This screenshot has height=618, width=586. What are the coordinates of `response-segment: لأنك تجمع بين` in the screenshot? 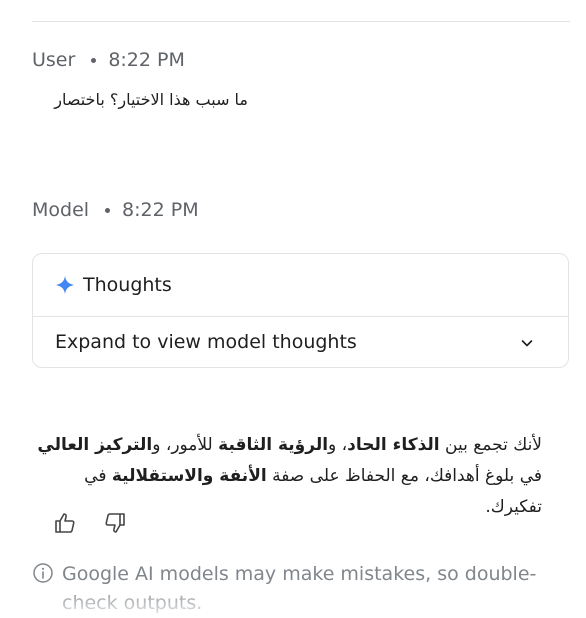 It's located at (490, 445).